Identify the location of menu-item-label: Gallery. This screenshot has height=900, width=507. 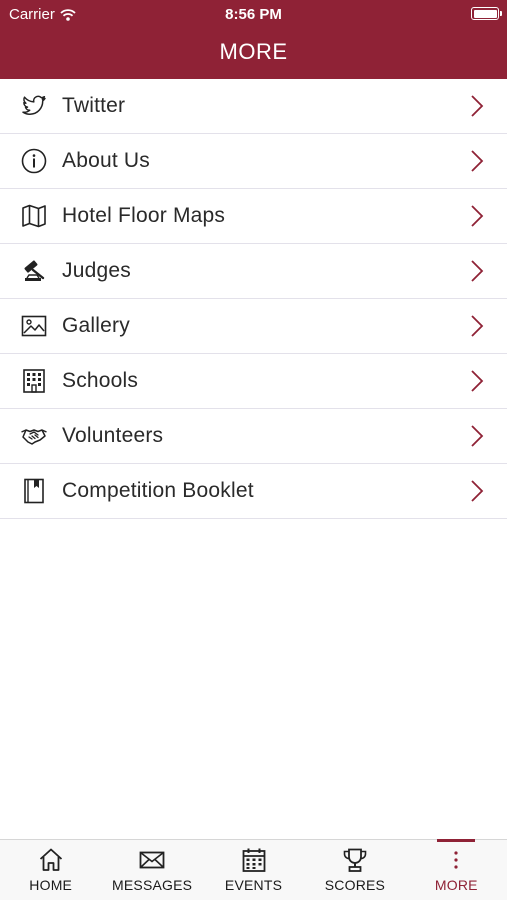
(96, 325).